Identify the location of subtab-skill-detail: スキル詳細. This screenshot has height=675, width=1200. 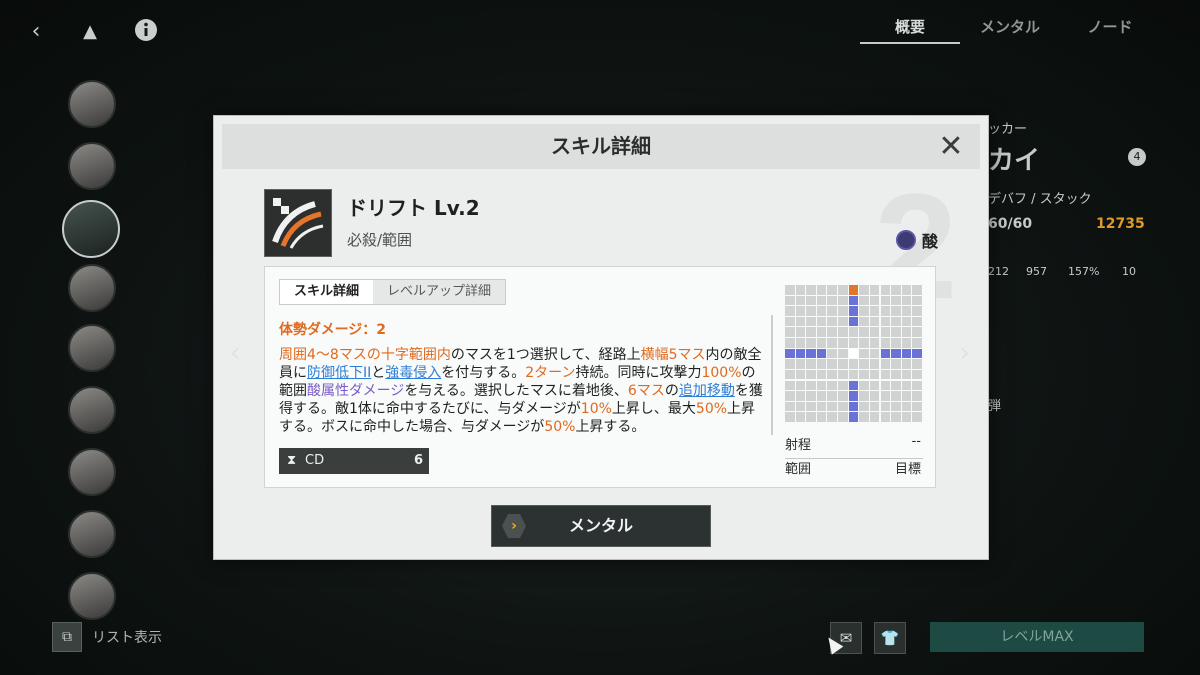
(327, 292).